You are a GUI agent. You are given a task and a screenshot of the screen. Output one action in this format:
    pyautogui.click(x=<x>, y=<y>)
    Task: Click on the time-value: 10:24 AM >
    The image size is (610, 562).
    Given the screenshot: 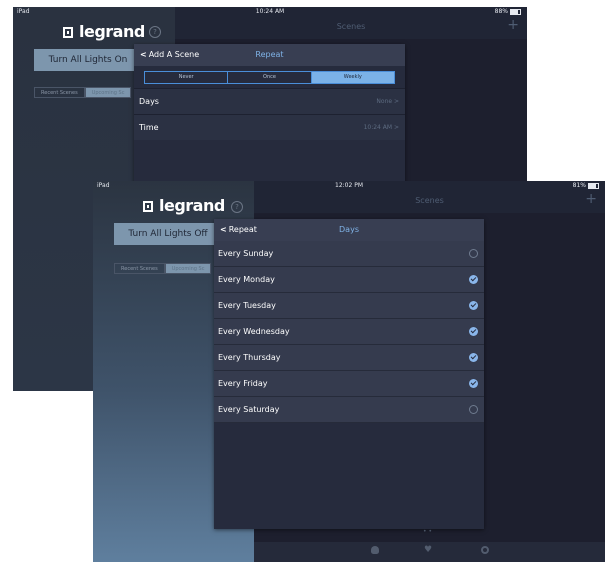 What is the action you would take?
    pyautogui.click(x=381, y=127)
    